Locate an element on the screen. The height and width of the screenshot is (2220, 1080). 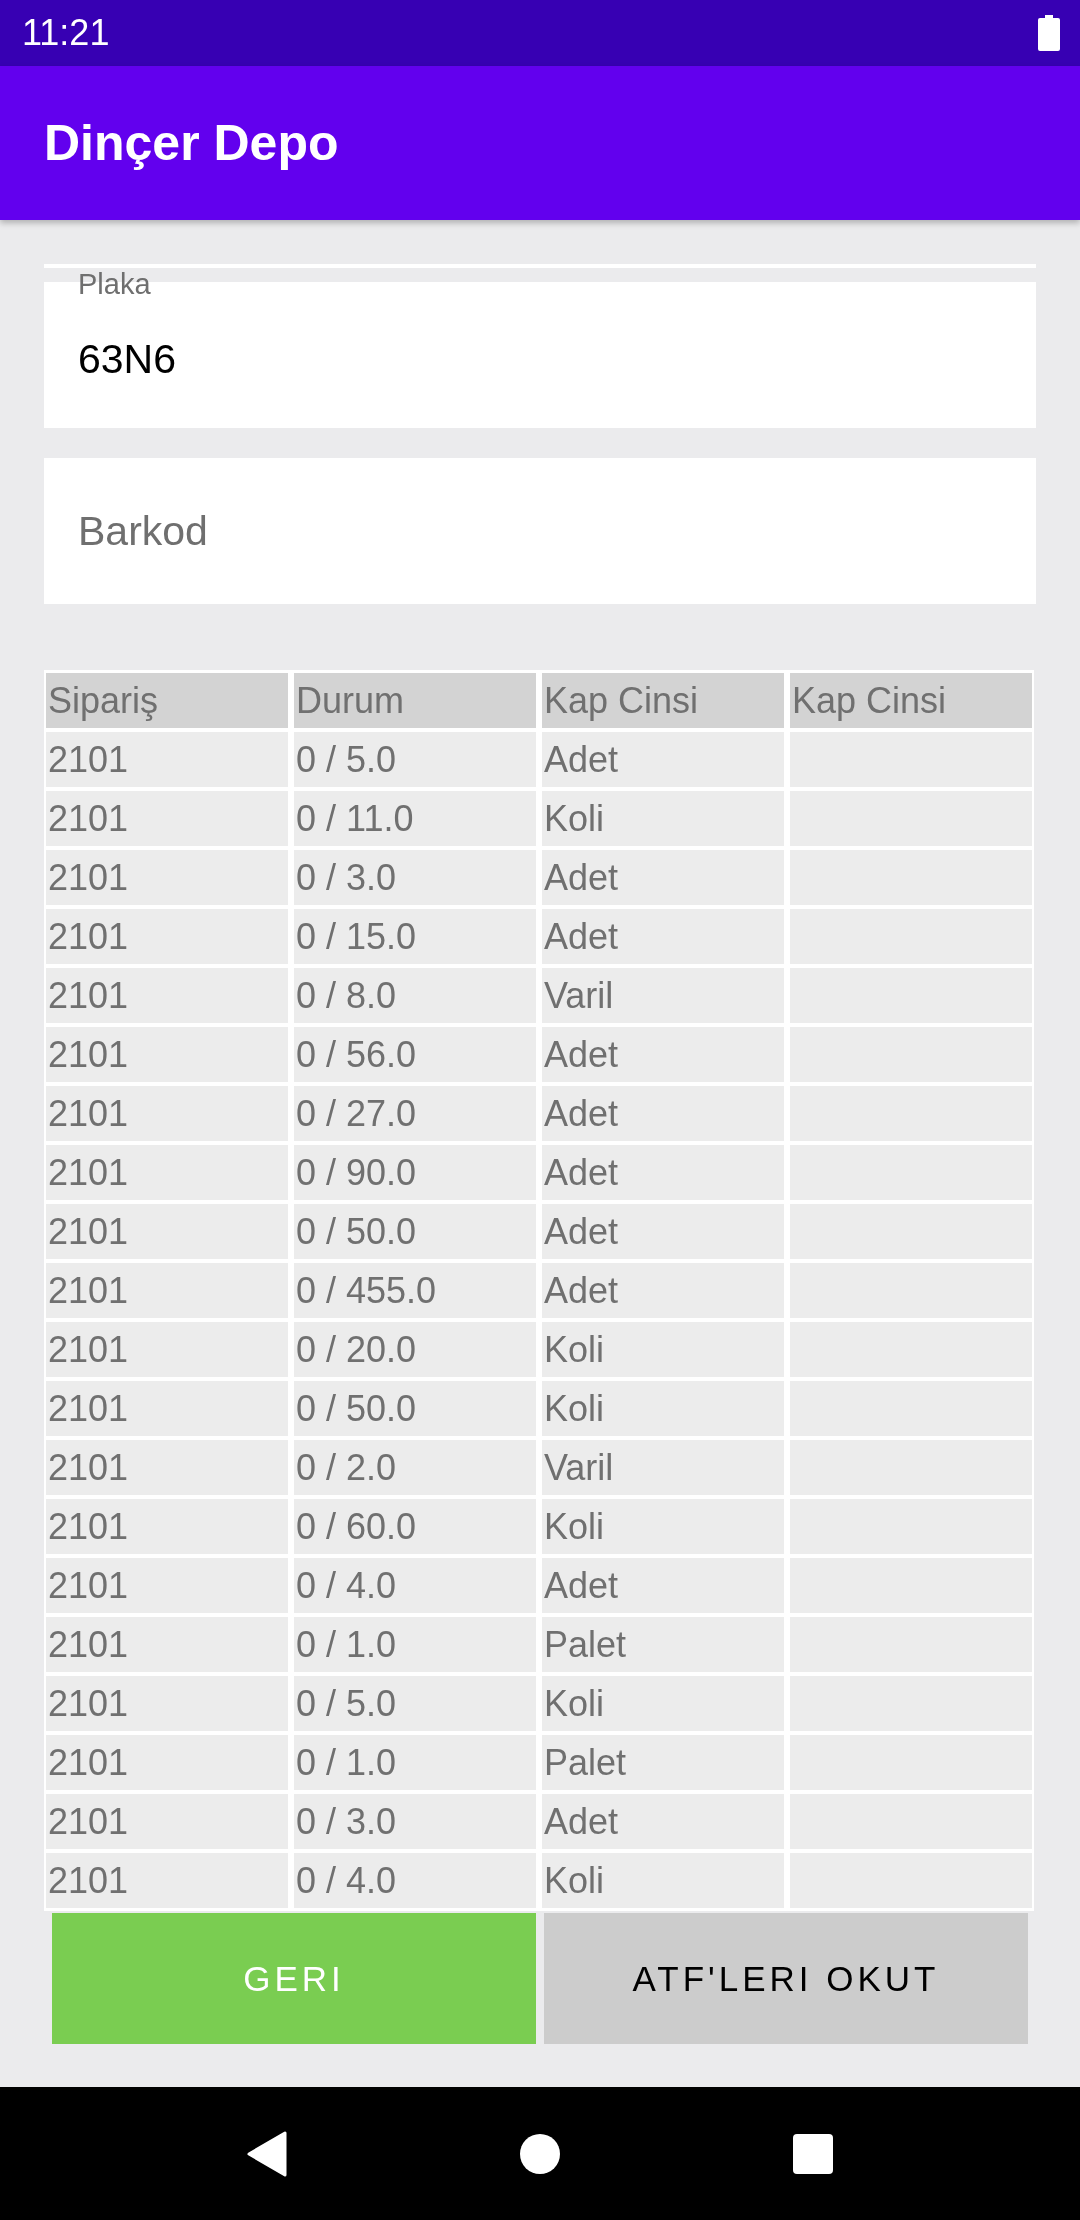
table-cell: 0 / 60.0 is located at coordinates (415, 1526).